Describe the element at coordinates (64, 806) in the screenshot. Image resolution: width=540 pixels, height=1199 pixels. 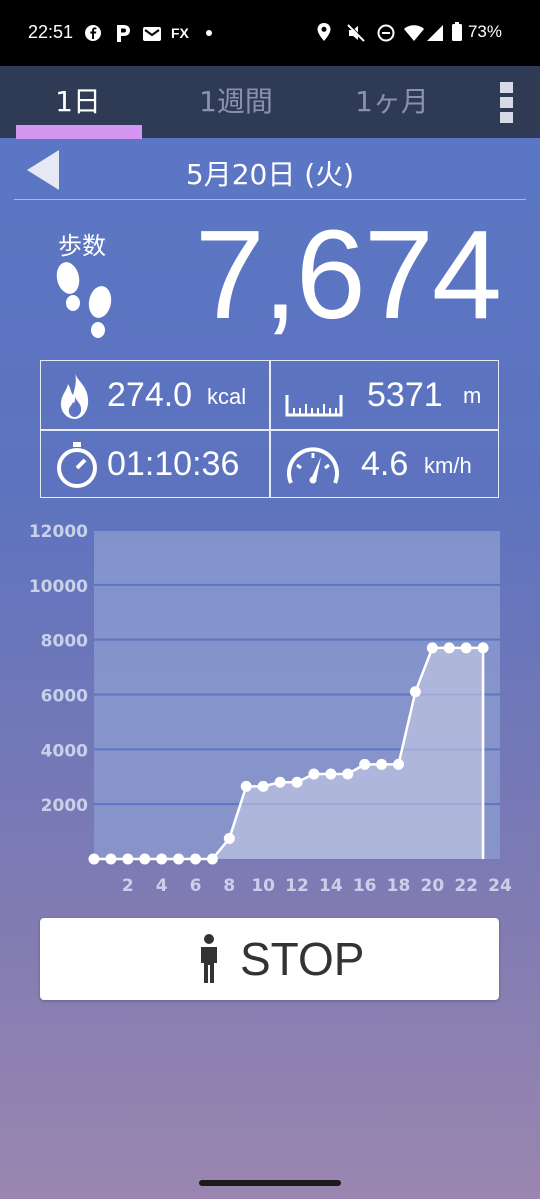
I see `y-tick-label: 2000` at that location.